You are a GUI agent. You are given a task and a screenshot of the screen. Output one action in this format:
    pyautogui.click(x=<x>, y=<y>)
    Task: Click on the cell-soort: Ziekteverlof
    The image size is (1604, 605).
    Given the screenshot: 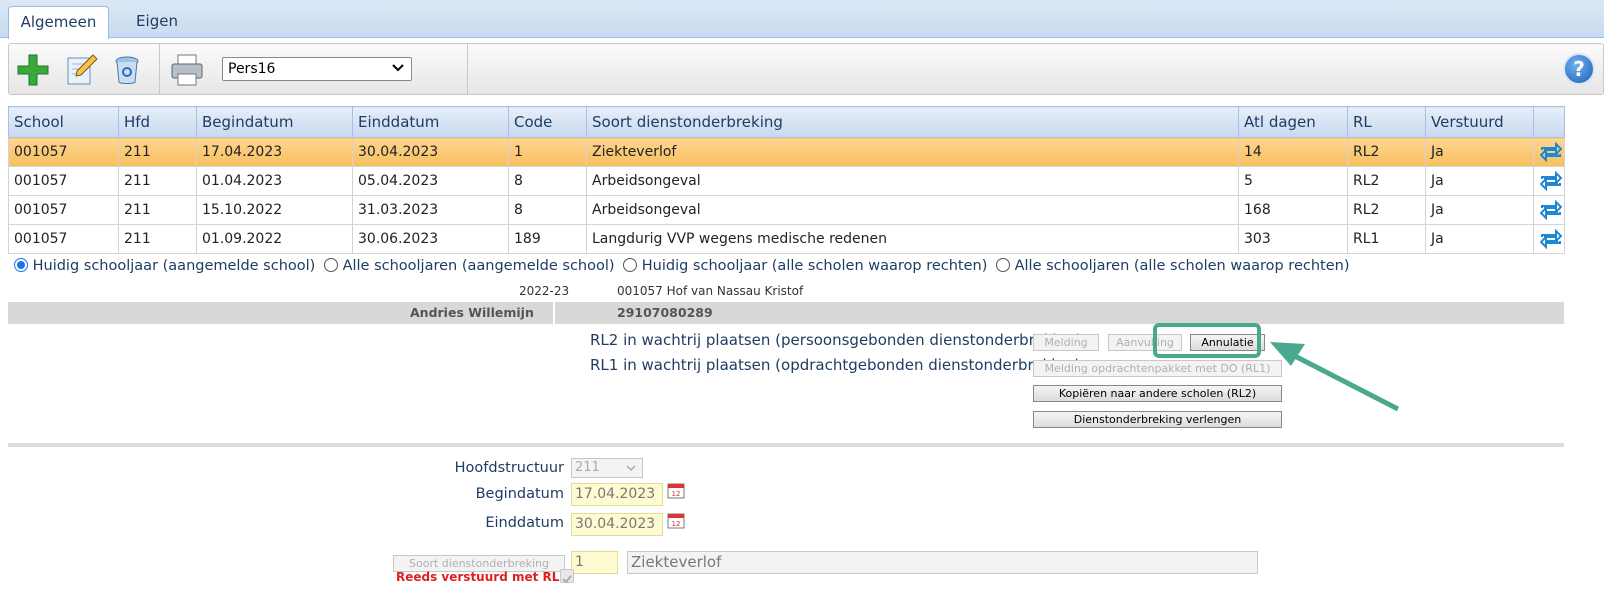 What is the action you would take?
    pyautogui.click(x=912, y=152)
    